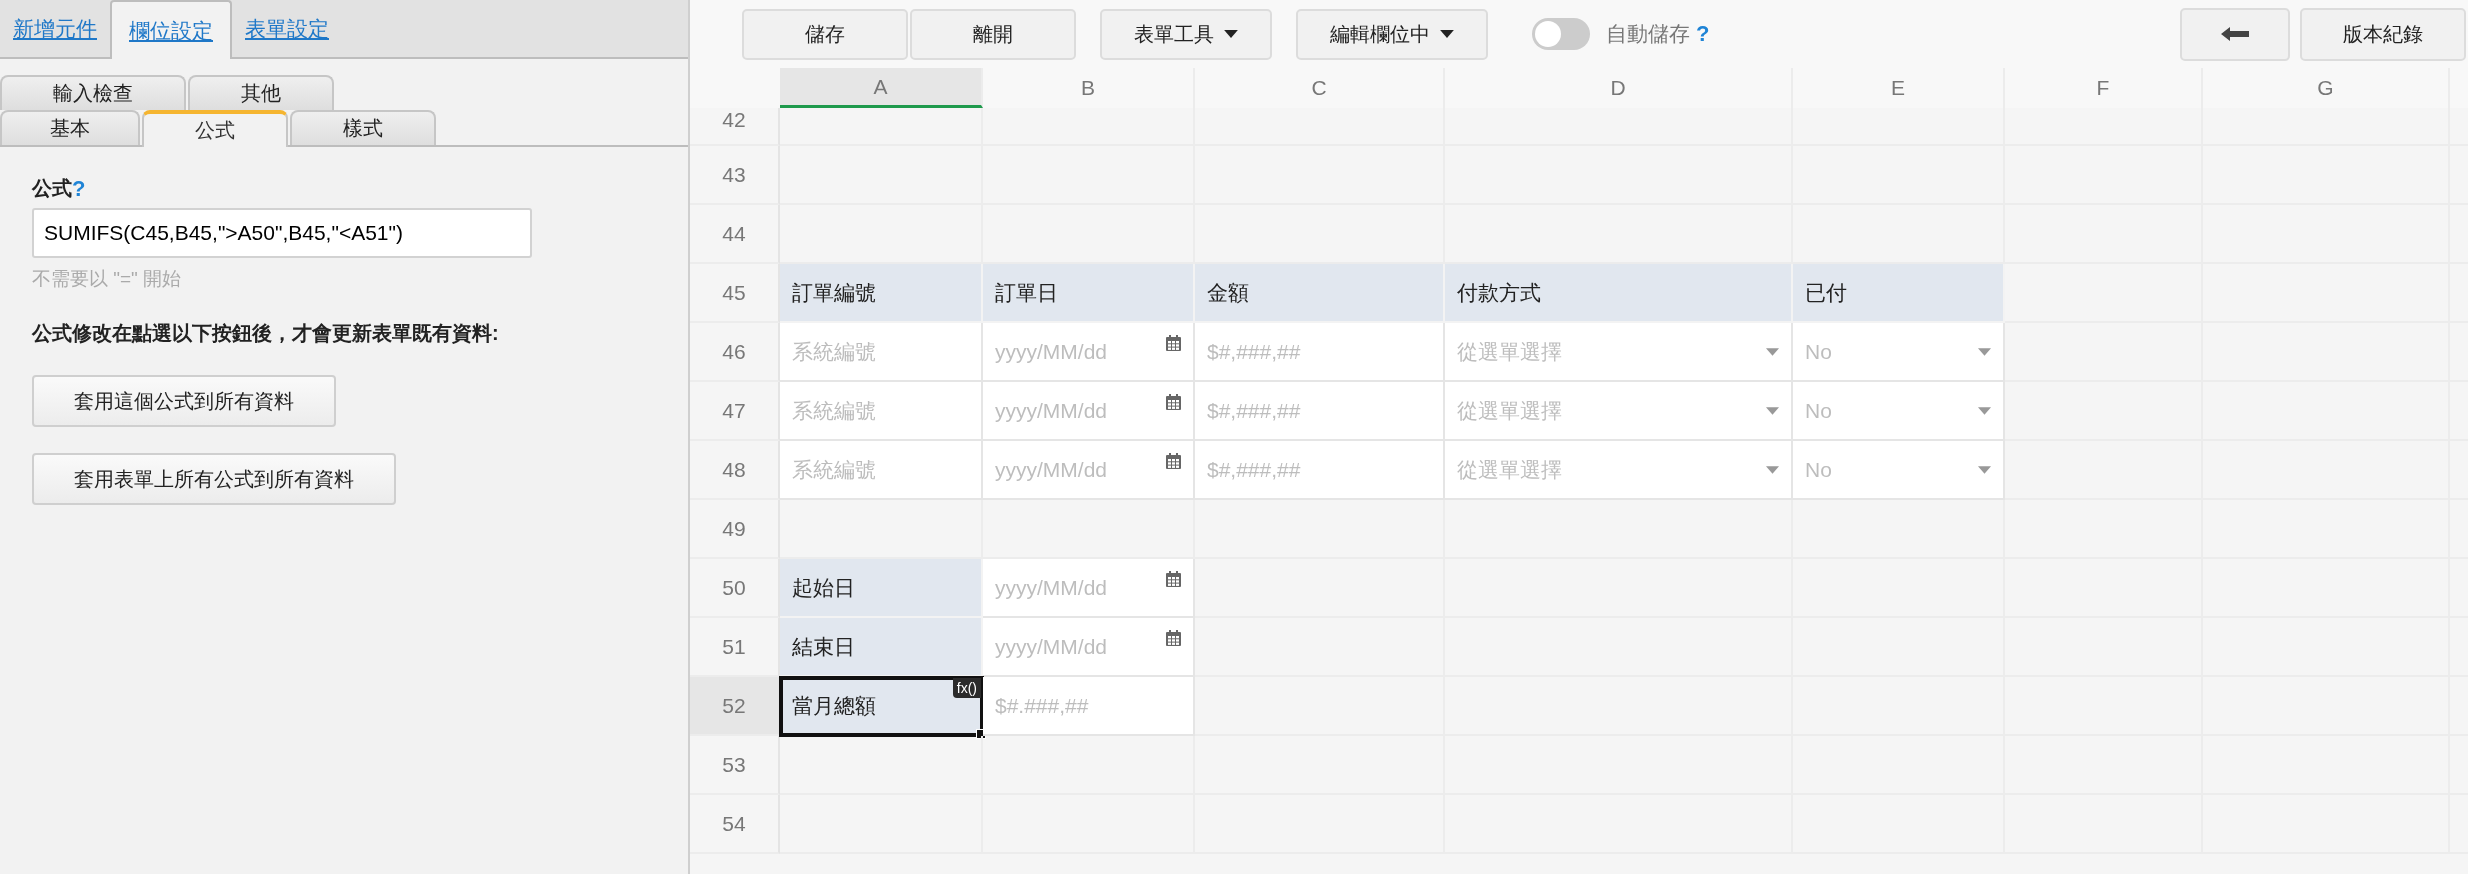 The height and width of the screenshot is (874, 2468). I want to click on row-number: 42, so click(735, 127).